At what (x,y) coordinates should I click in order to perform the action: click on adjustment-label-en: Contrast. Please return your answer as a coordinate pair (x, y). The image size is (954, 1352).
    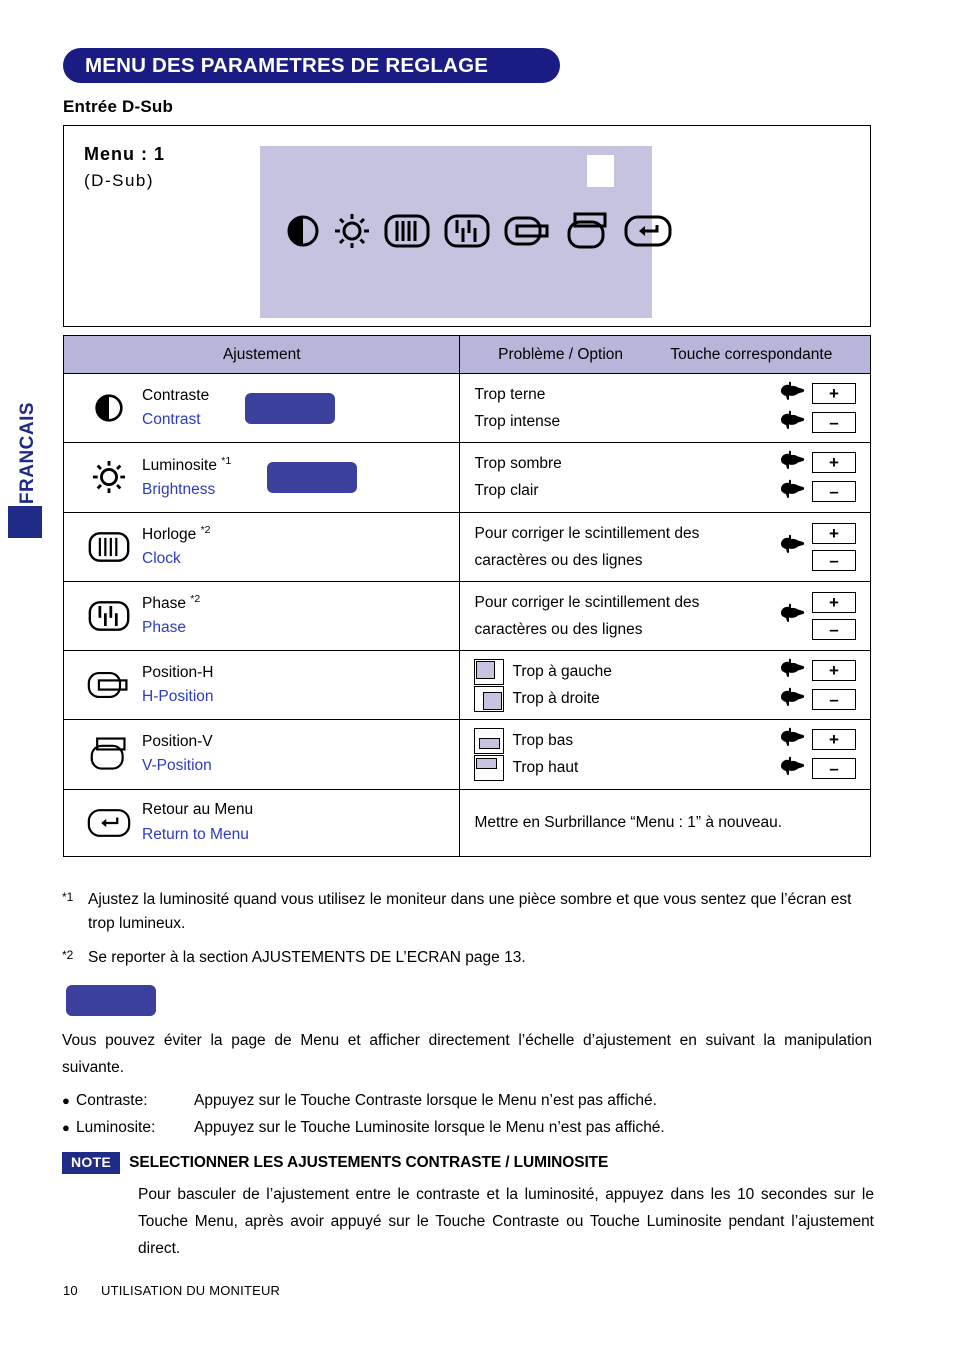
    Looking at the image, I should click on (171, 420).